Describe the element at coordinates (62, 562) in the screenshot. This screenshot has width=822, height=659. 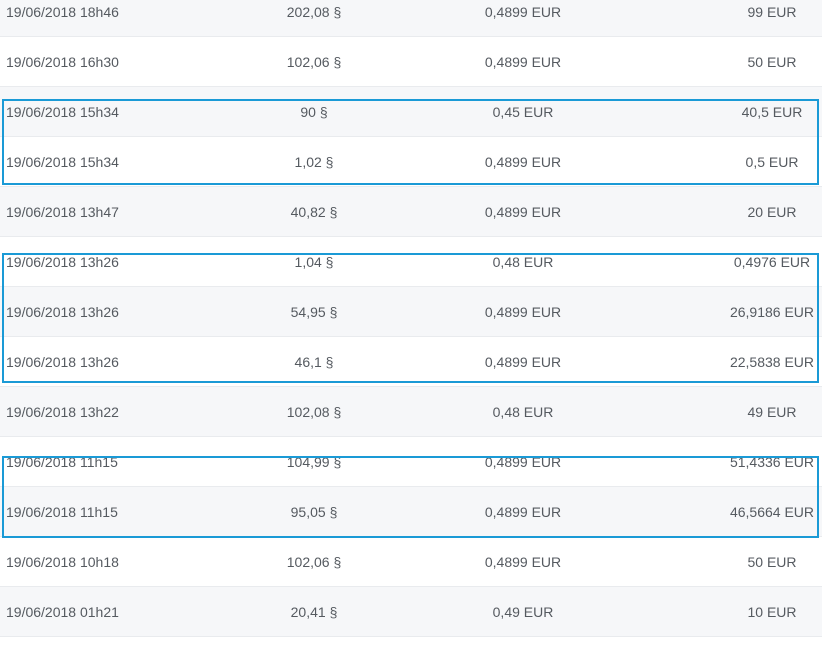
I see `date-cell: 19/06/2018 10h18` at that location.